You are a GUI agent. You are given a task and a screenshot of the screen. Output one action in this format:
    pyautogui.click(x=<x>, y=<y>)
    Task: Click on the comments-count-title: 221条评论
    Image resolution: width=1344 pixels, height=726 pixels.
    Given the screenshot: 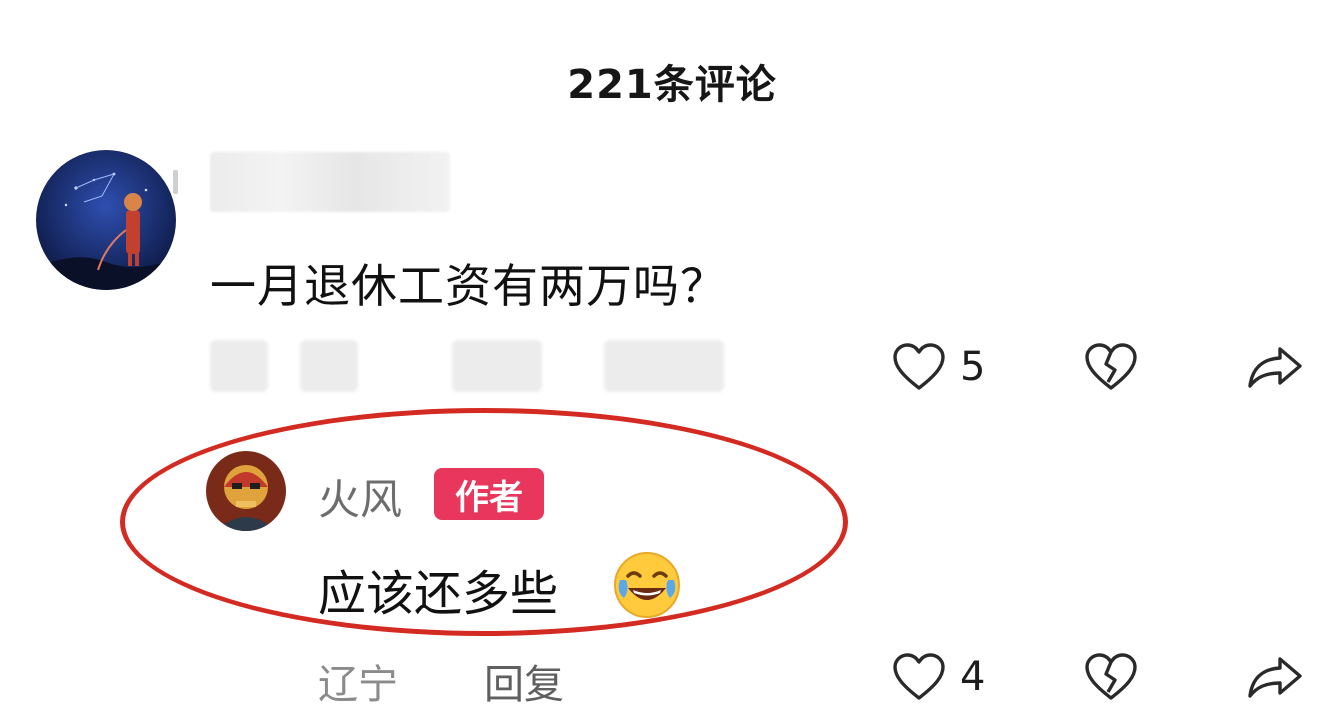 What is the action you would take?
    pyautogui.click(x=672, y=85)
    